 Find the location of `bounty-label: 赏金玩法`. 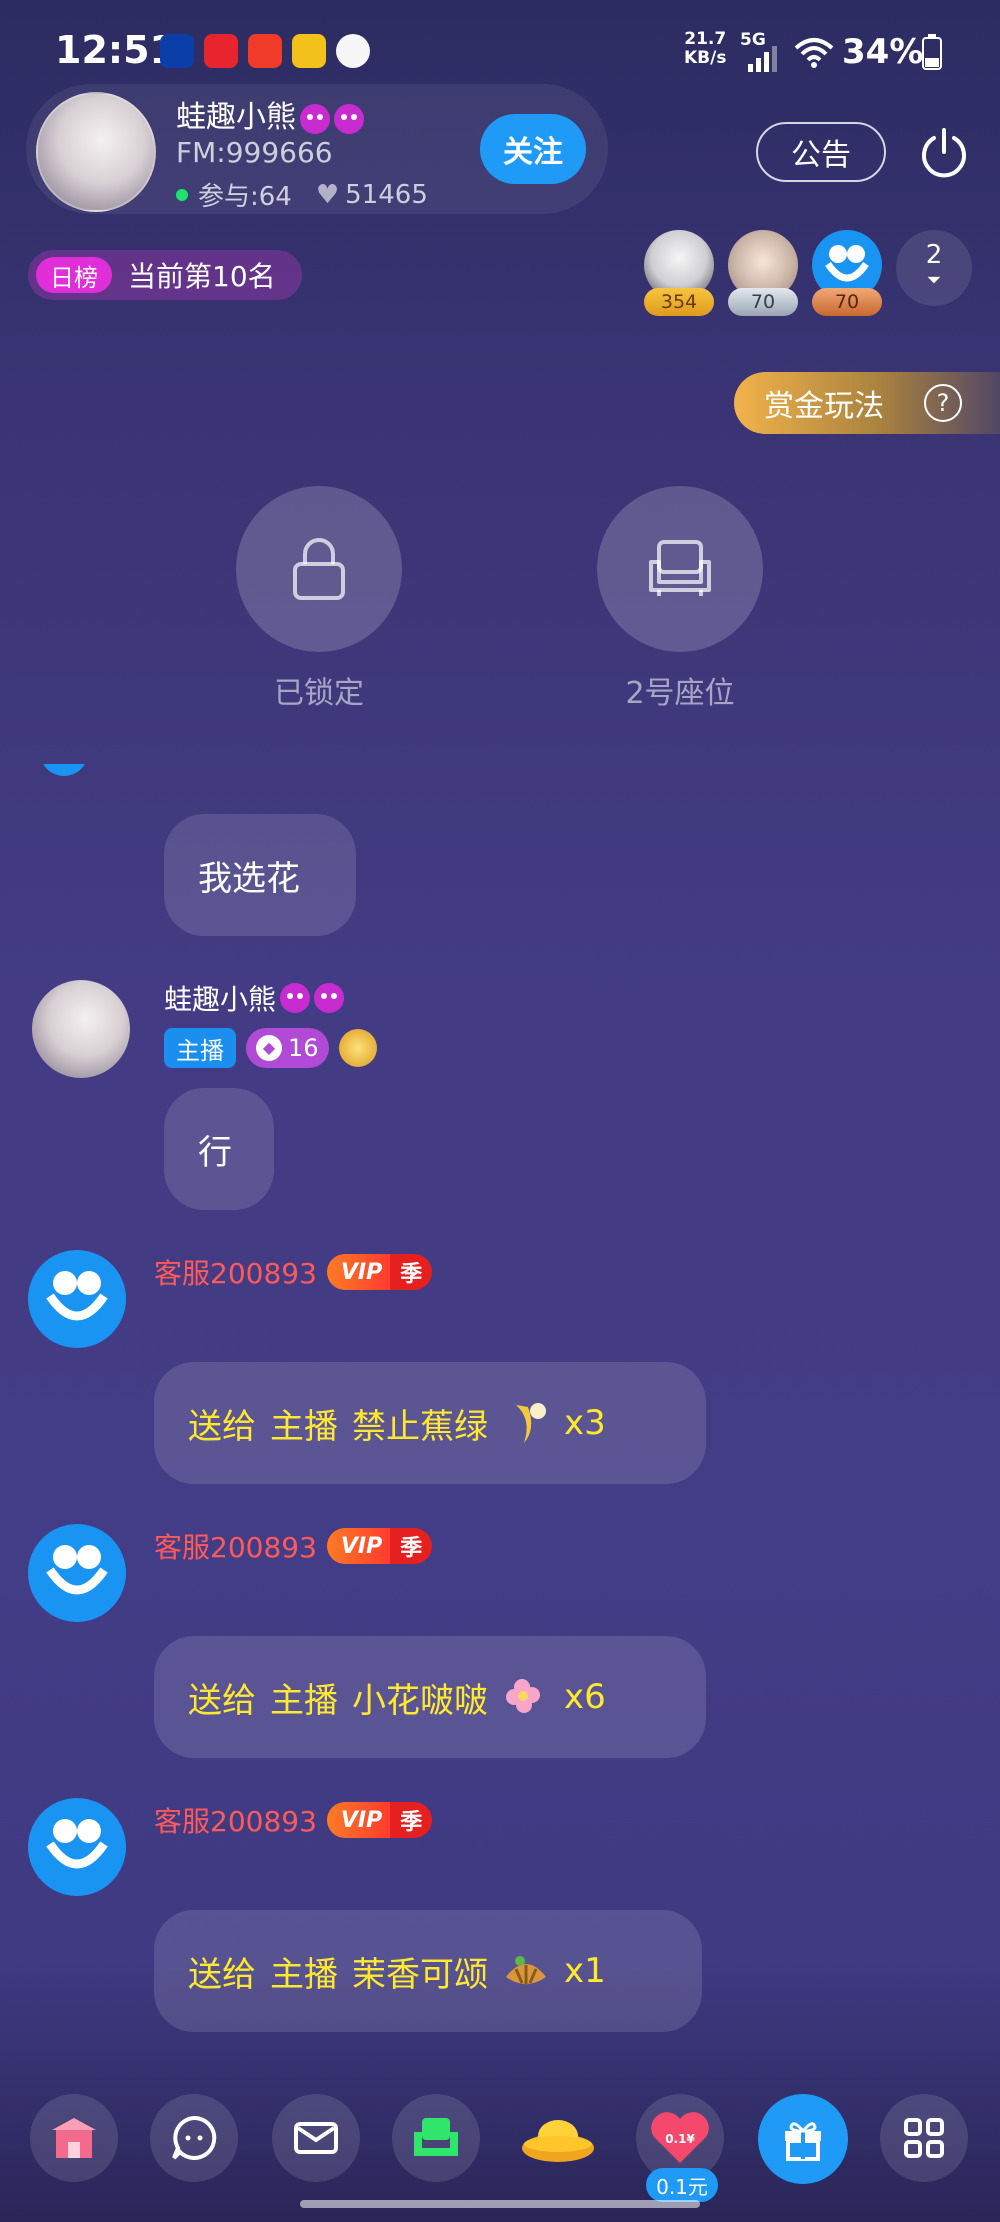

bounty-label: 赏金玩法 is located at coordinates (824, 406).